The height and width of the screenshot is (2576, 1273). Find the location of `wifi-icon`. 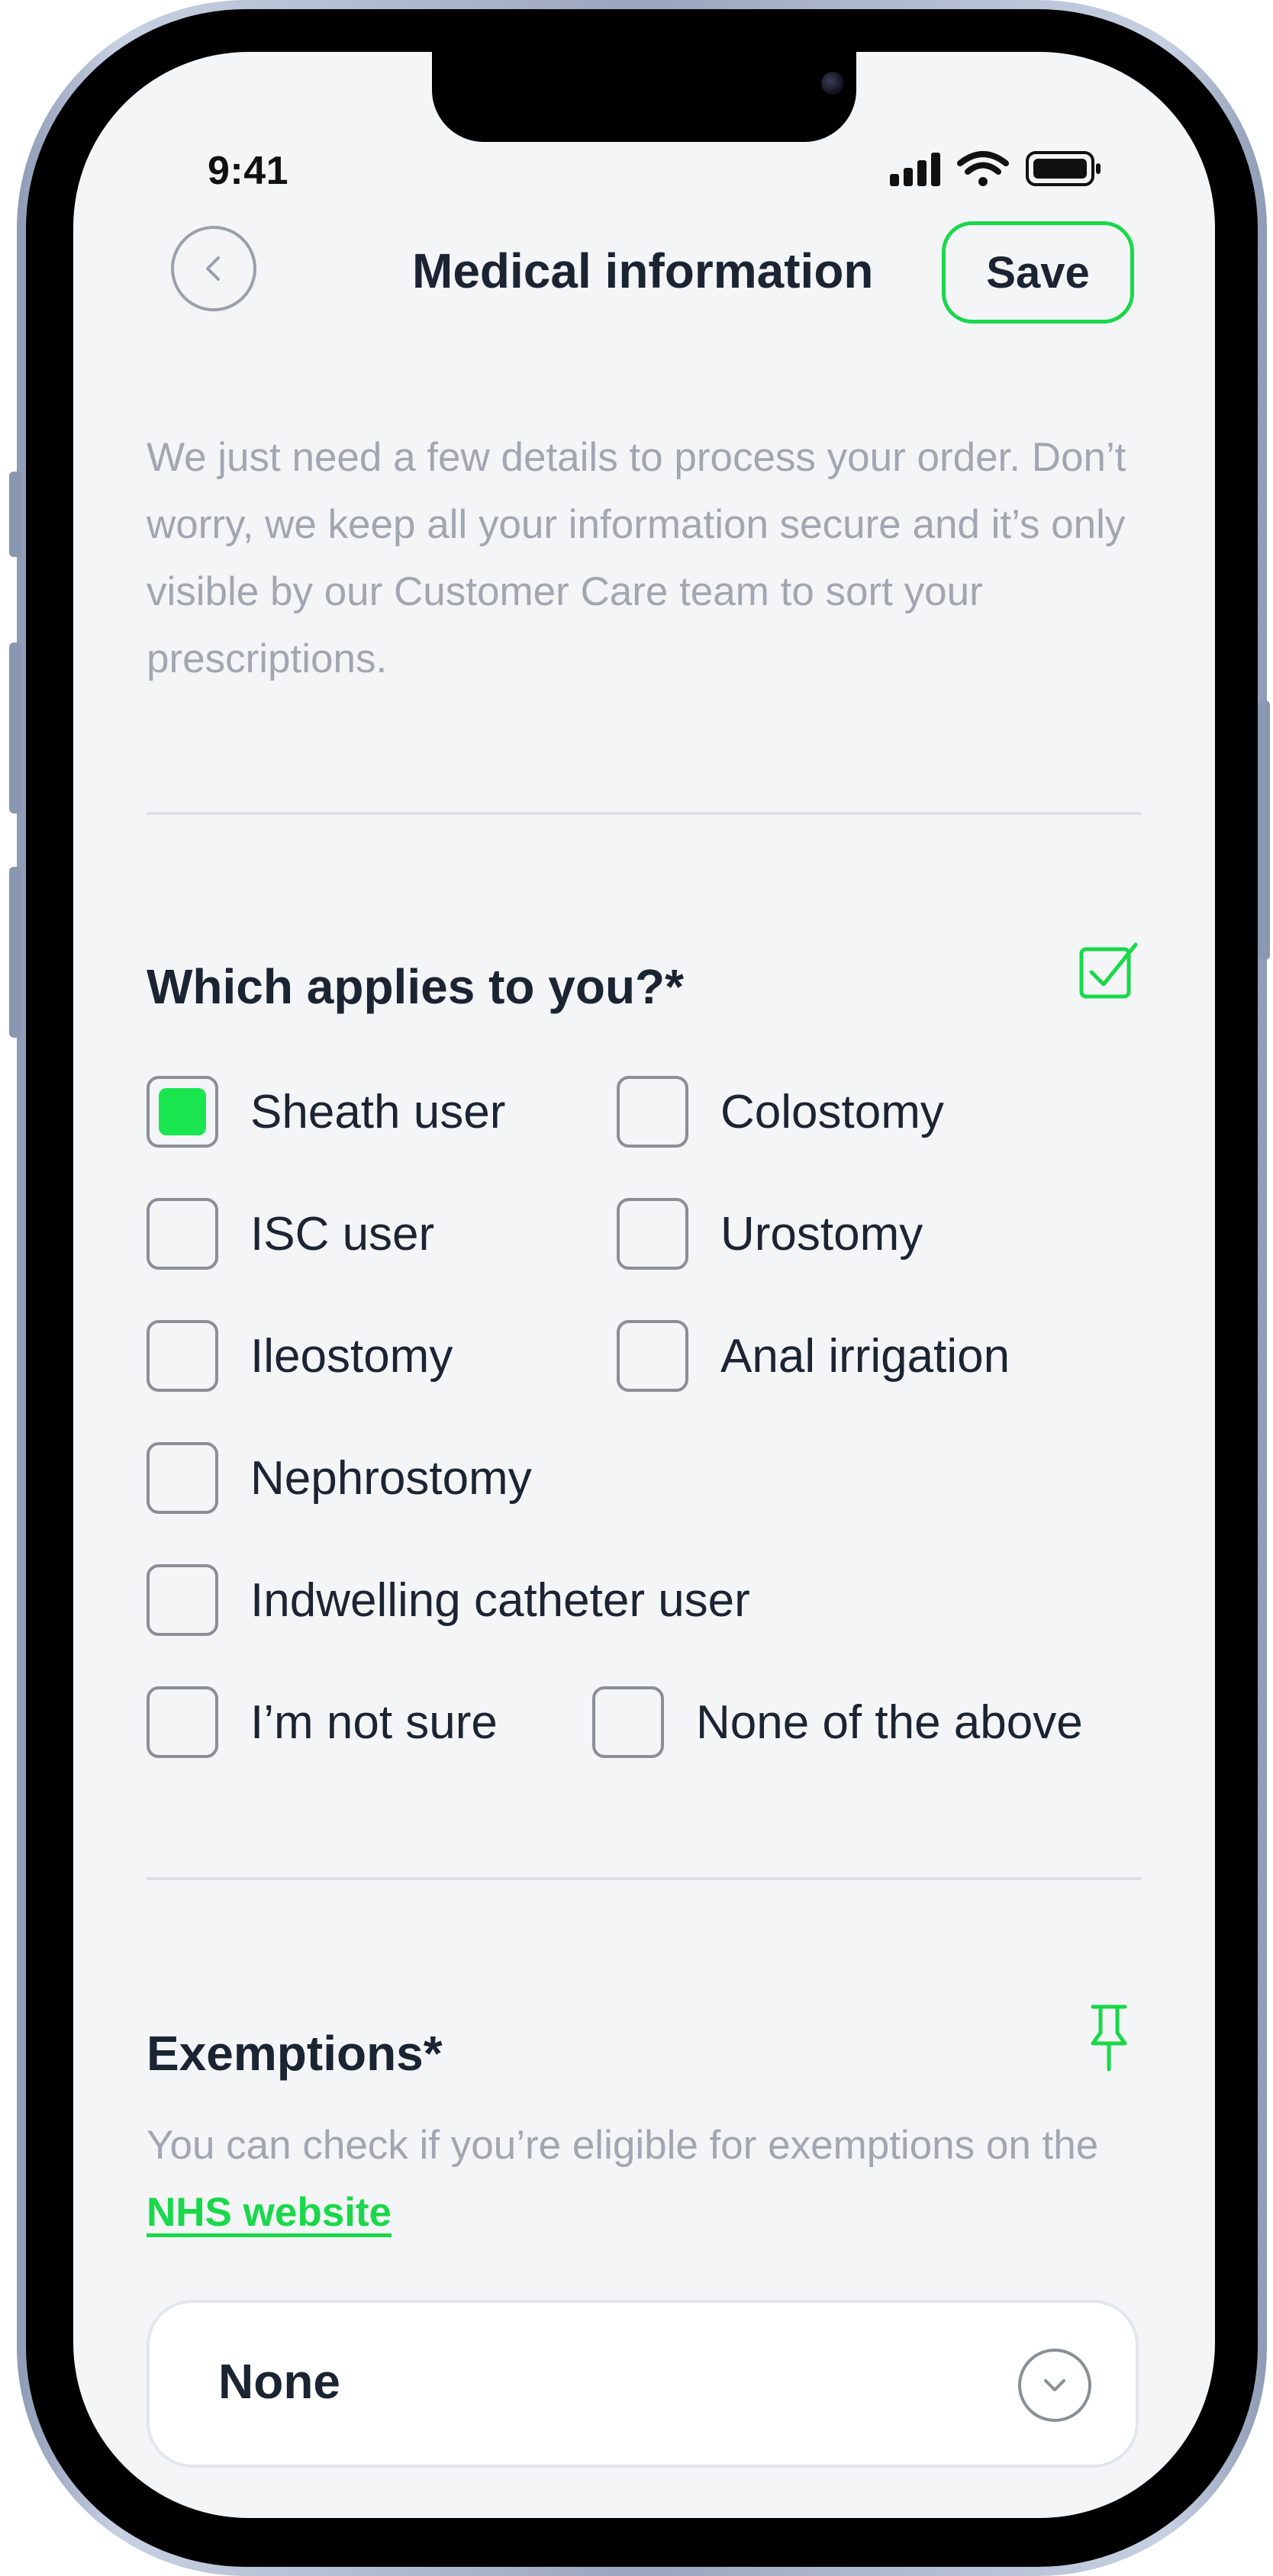

wifi-icon is located at coordinates (983, 168).